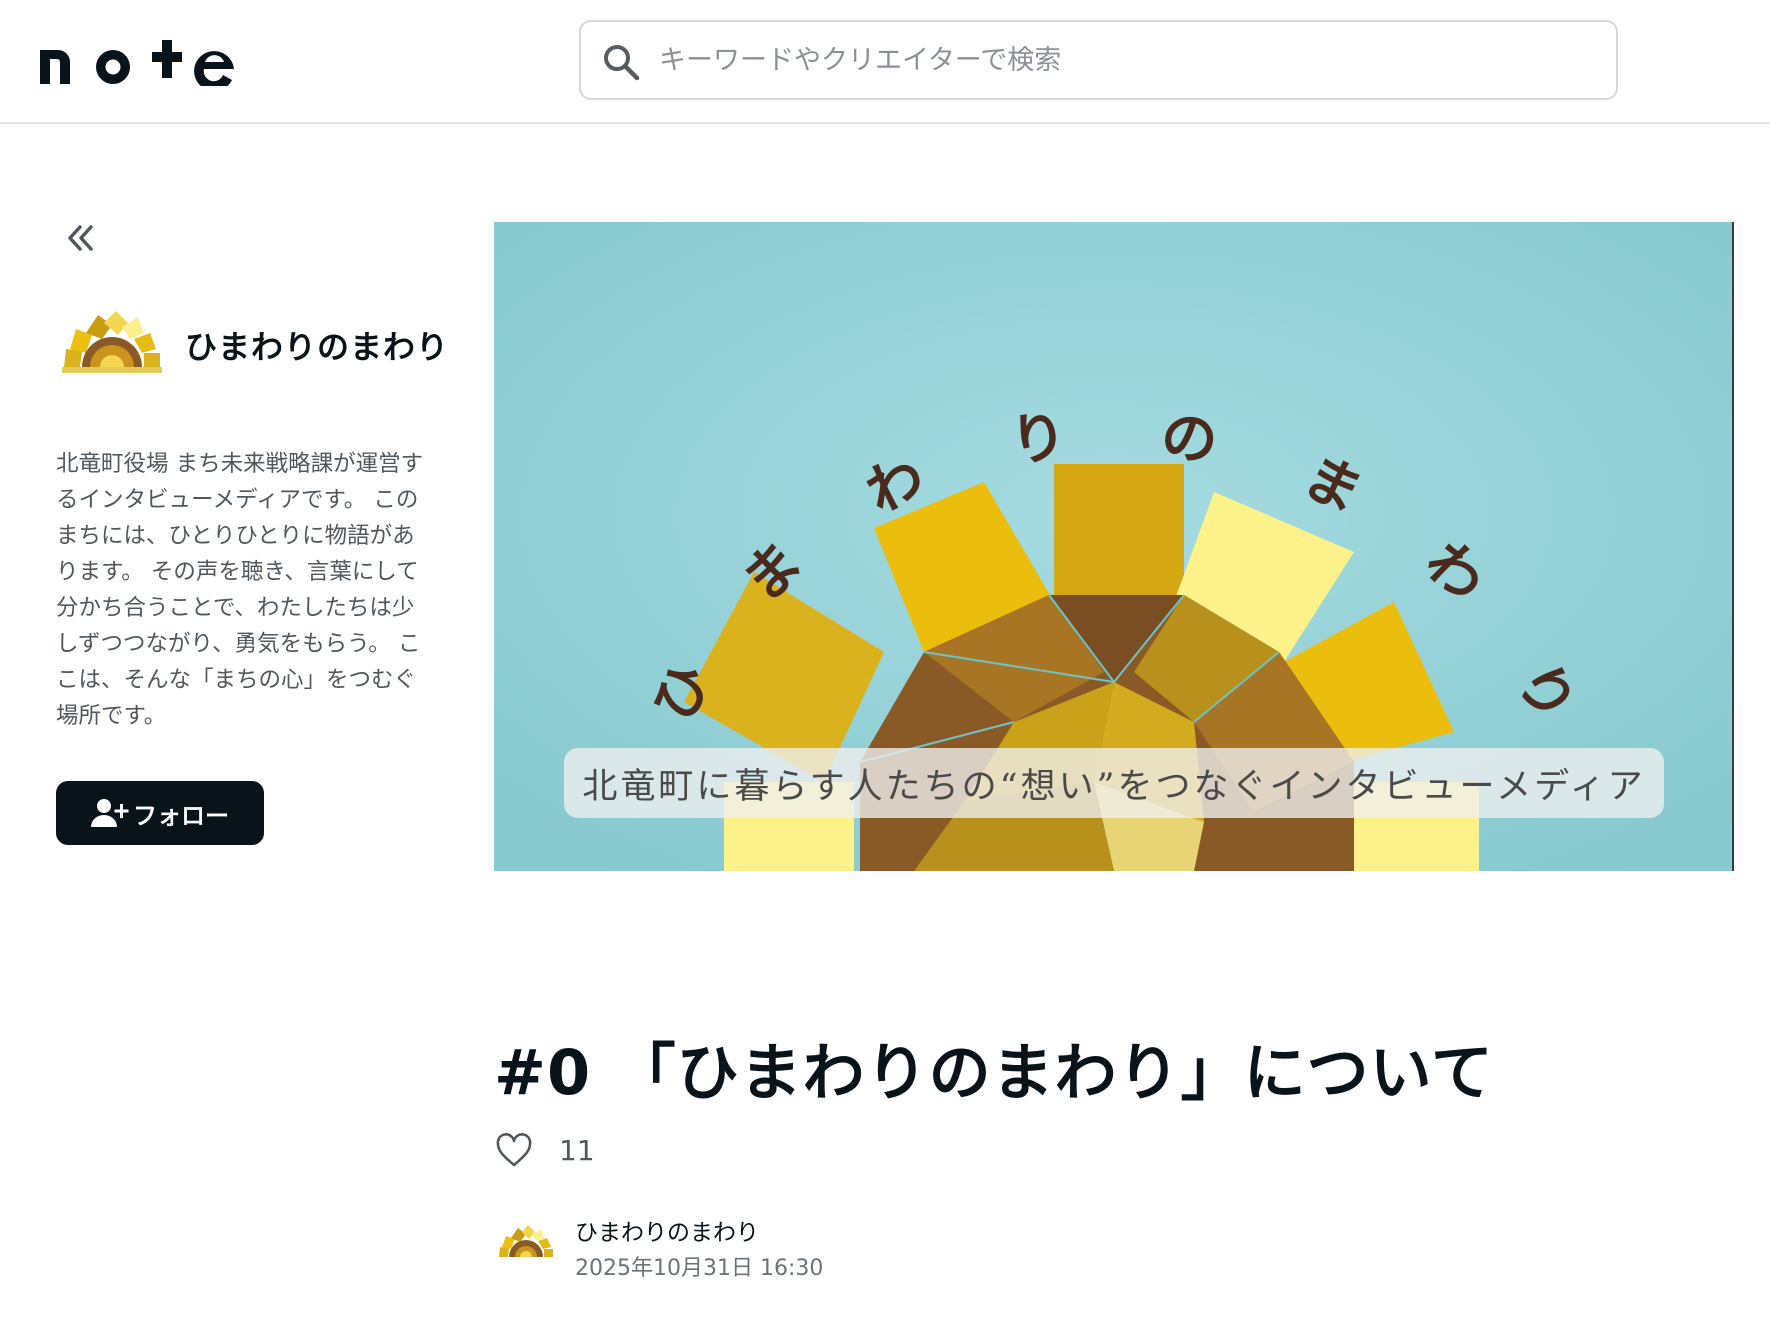  I want to click on like-count: 11, so click(577, 1150).